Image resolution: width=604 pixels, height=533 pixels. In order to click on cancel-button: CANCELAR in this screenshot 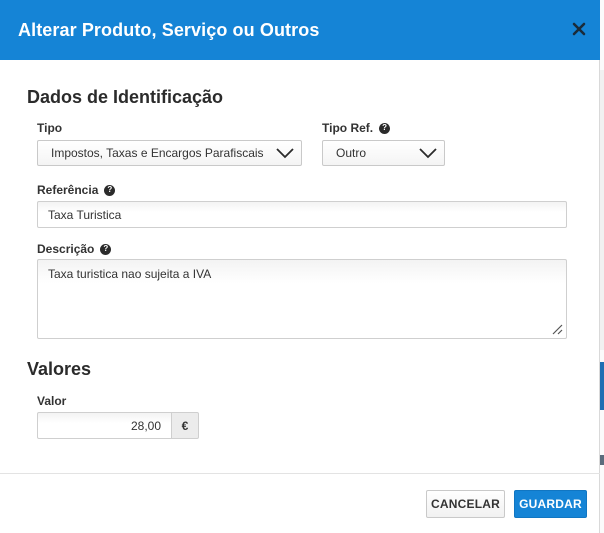, I will do `click(465, 504)`.